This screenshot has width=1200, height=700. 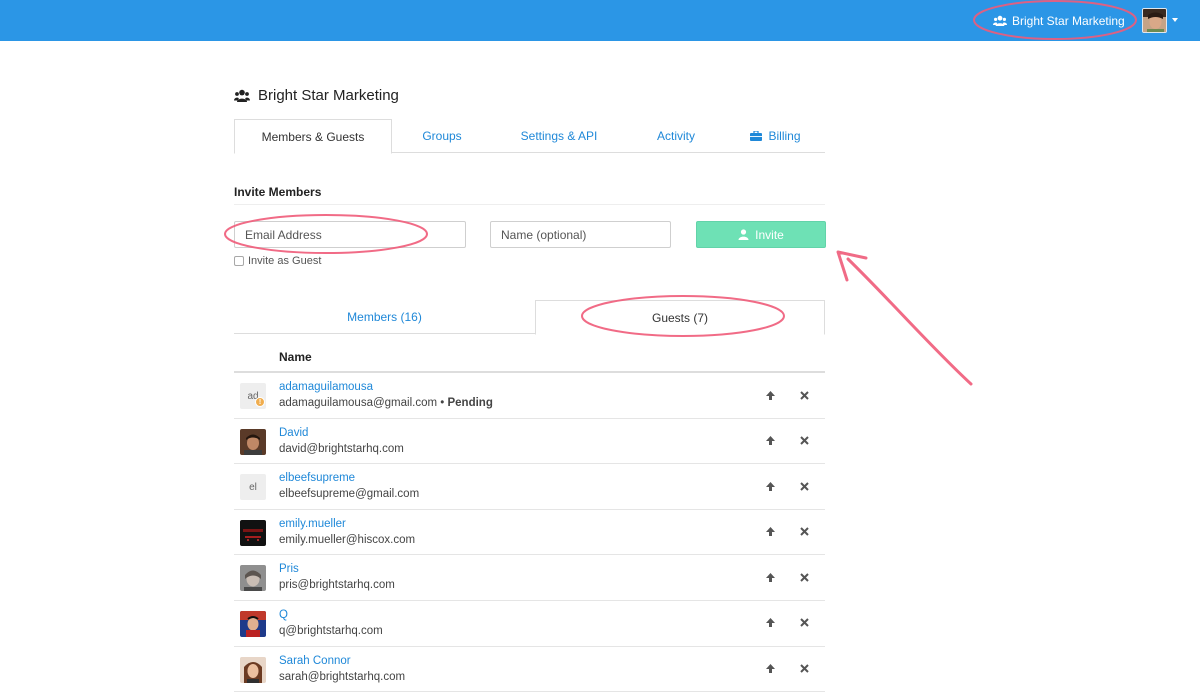 I want to click on chevron-down-icon, so click(x=1175, y=20).